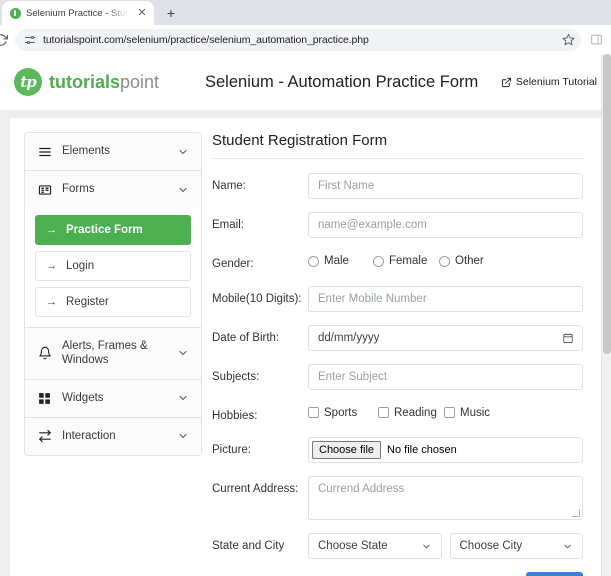 This screenshot has height=576, width=611. Describe the element at coordinates (607, 204) in the screenshot. I see `scrollbar-thumb` at that location.